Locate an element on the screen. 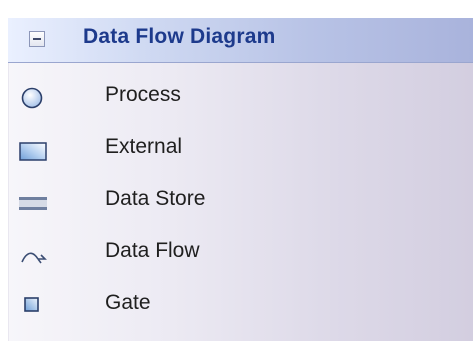 Image resolution: width=473 pixels, height=341 pixels. toolbox-item-process: Process is located at coordinates (240, 97).